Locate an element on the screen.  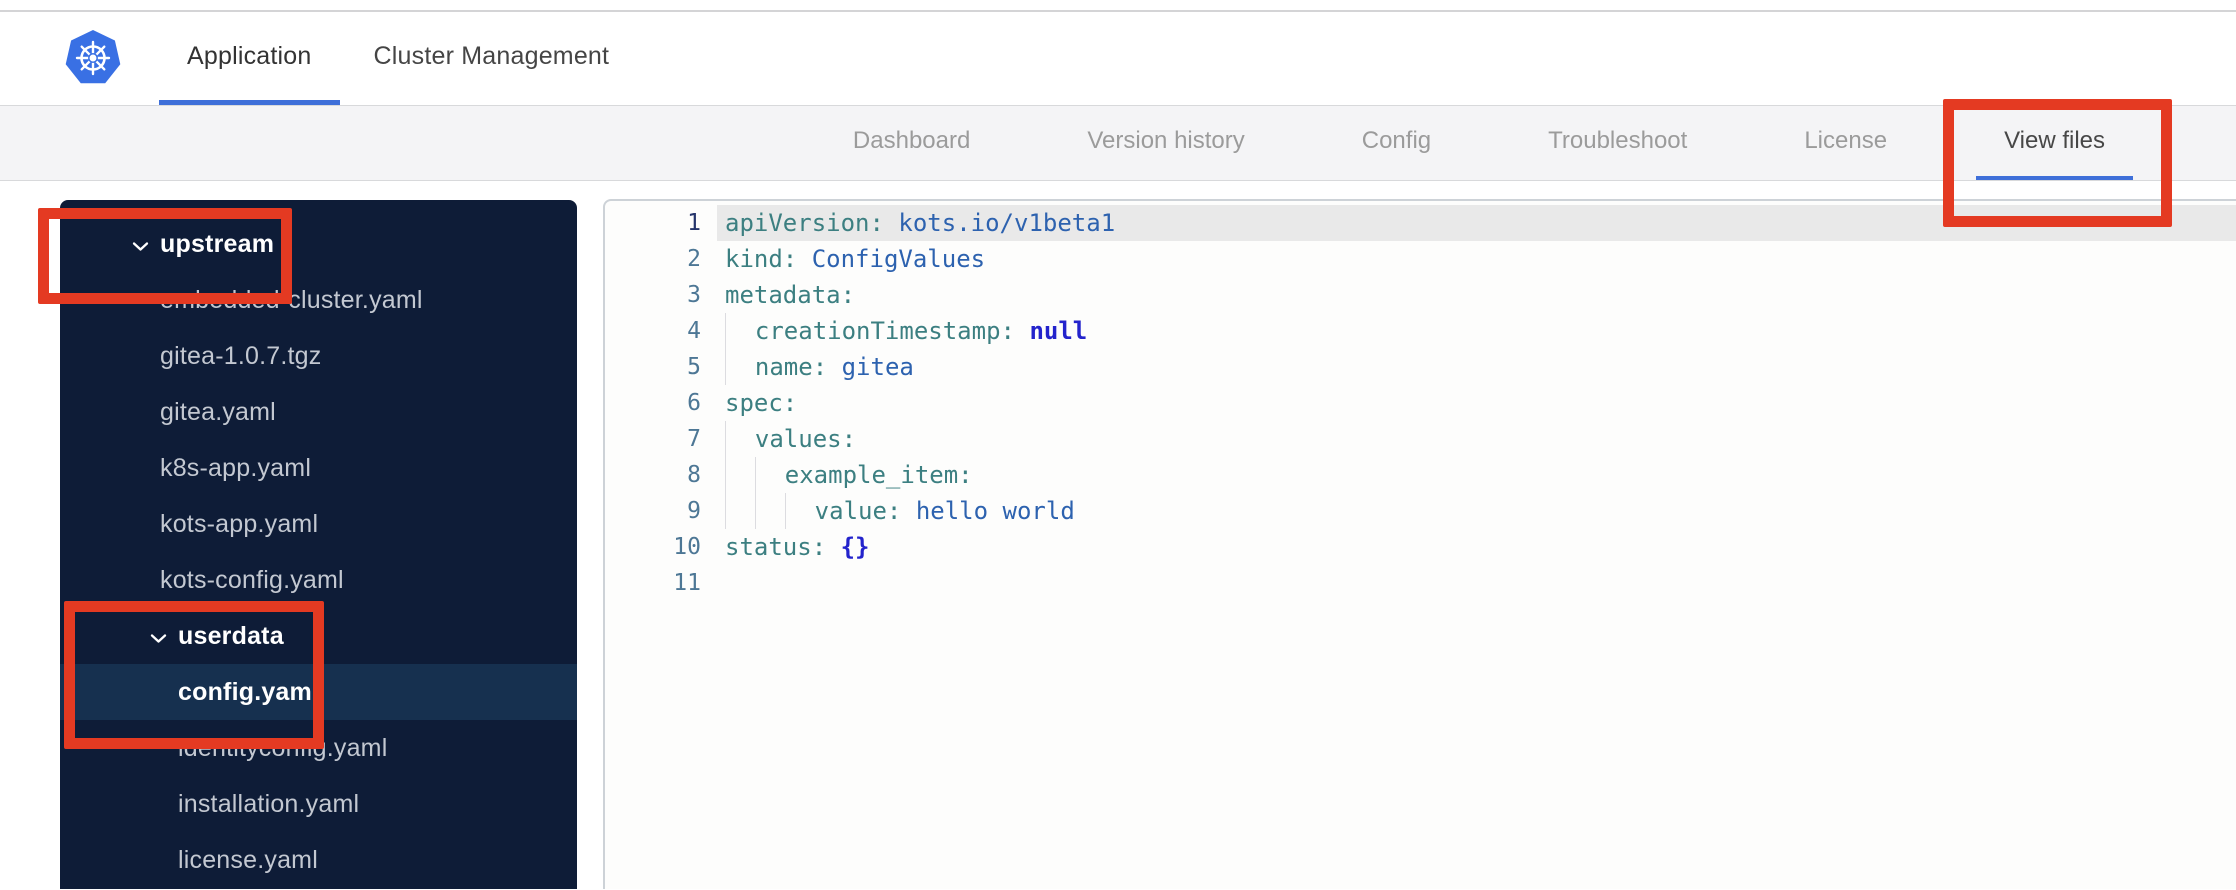
code-line-2: 2 kind: ConfigValues is located at coordinates (1420, 259).